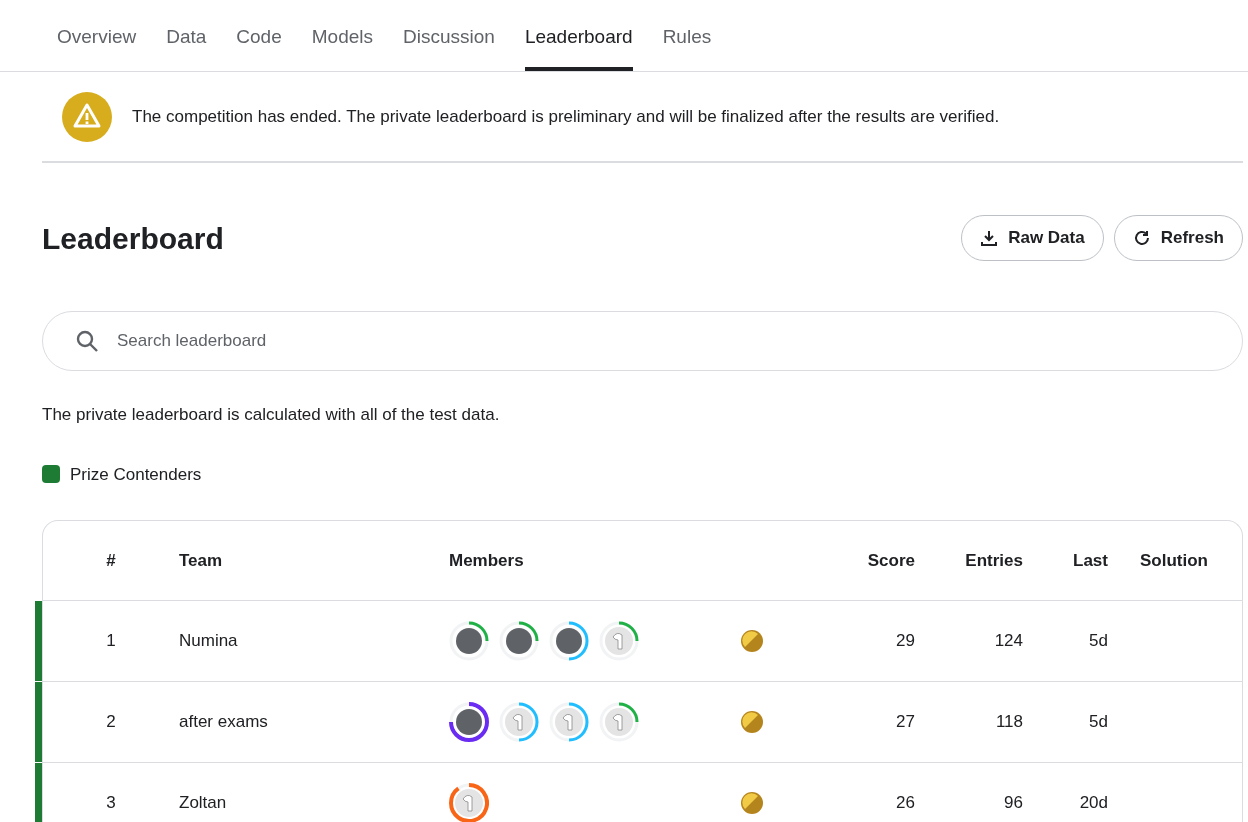  I want to click on score-cell-text: 26, so click(905, 803).